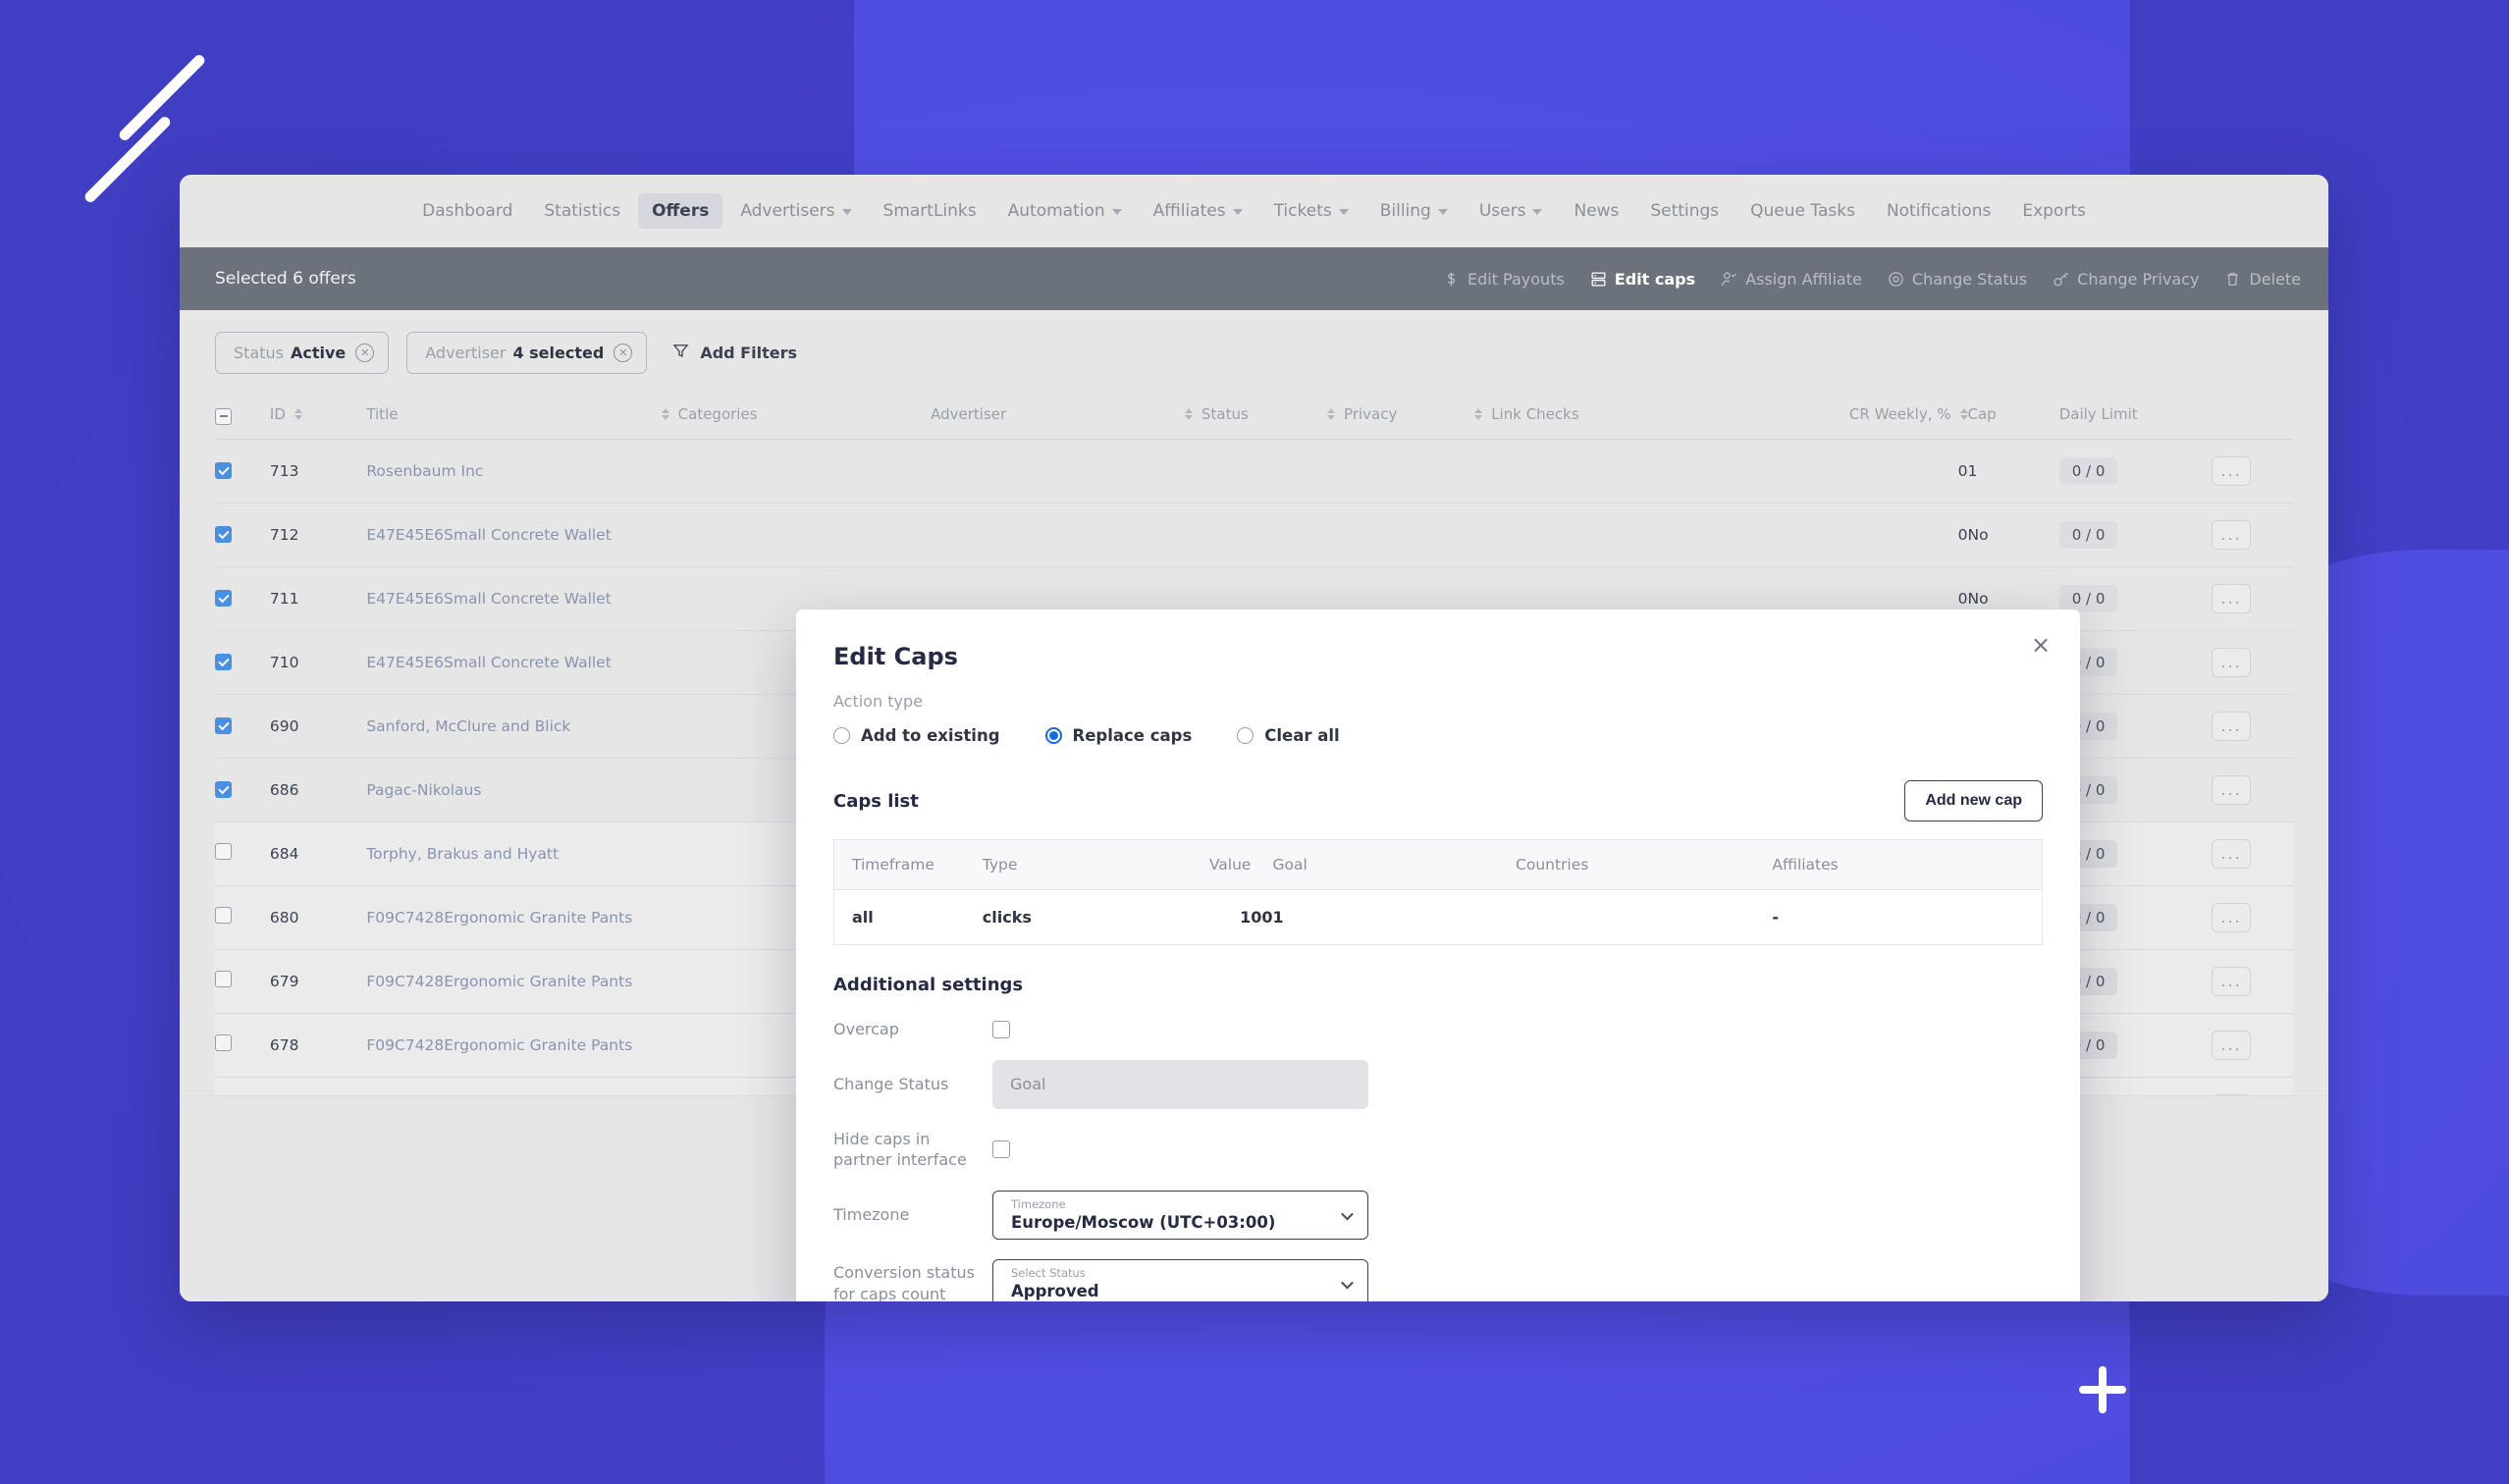  What do you see at coordinates (2041, 645) in the screenshot?
I see `close-icon: ×` at bounding box center [2041, 645].